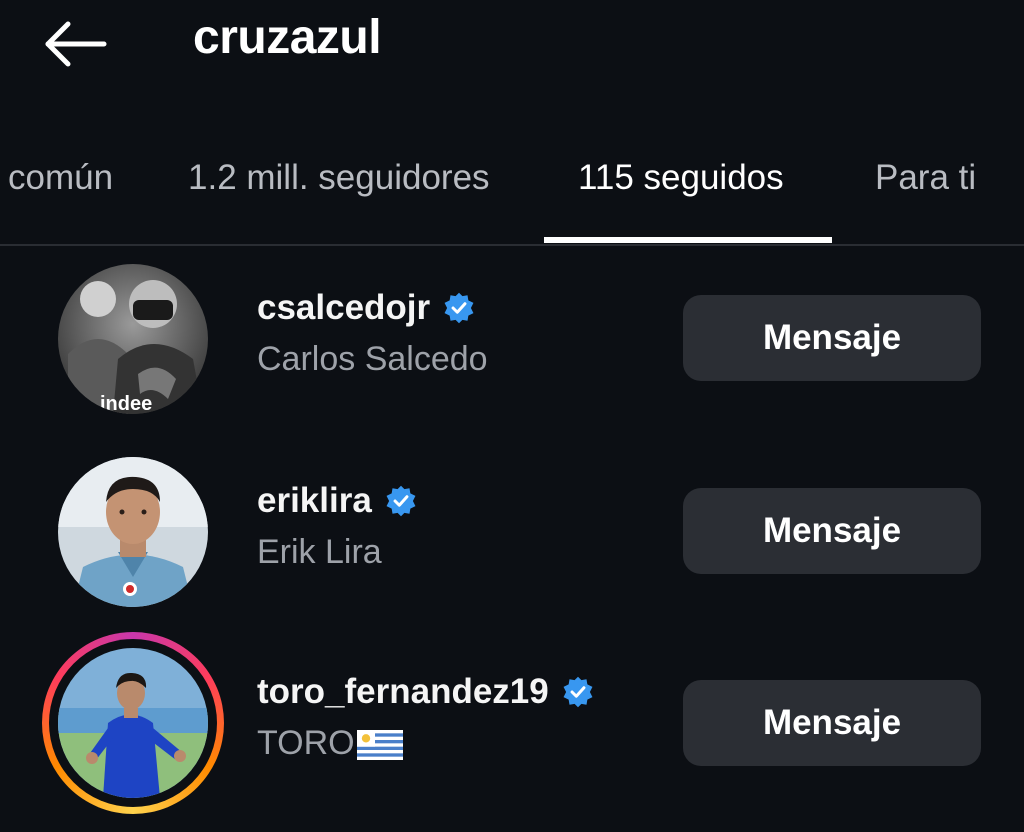 The image size is (1024, 832). Describe the element at coordinates (314, 500) in the screenshot. I see `username-text: eriklira` at that location.